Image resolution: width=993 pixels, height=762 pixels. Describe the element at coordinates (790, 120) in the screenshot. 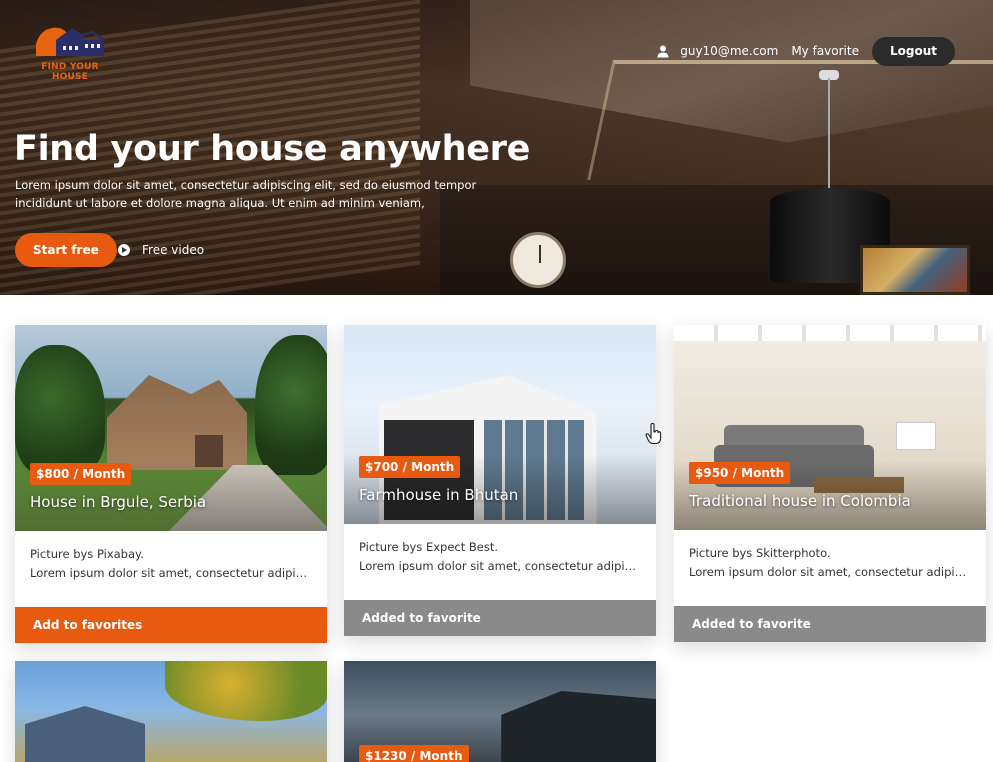

I see `hero-ceiling-light` at that location.